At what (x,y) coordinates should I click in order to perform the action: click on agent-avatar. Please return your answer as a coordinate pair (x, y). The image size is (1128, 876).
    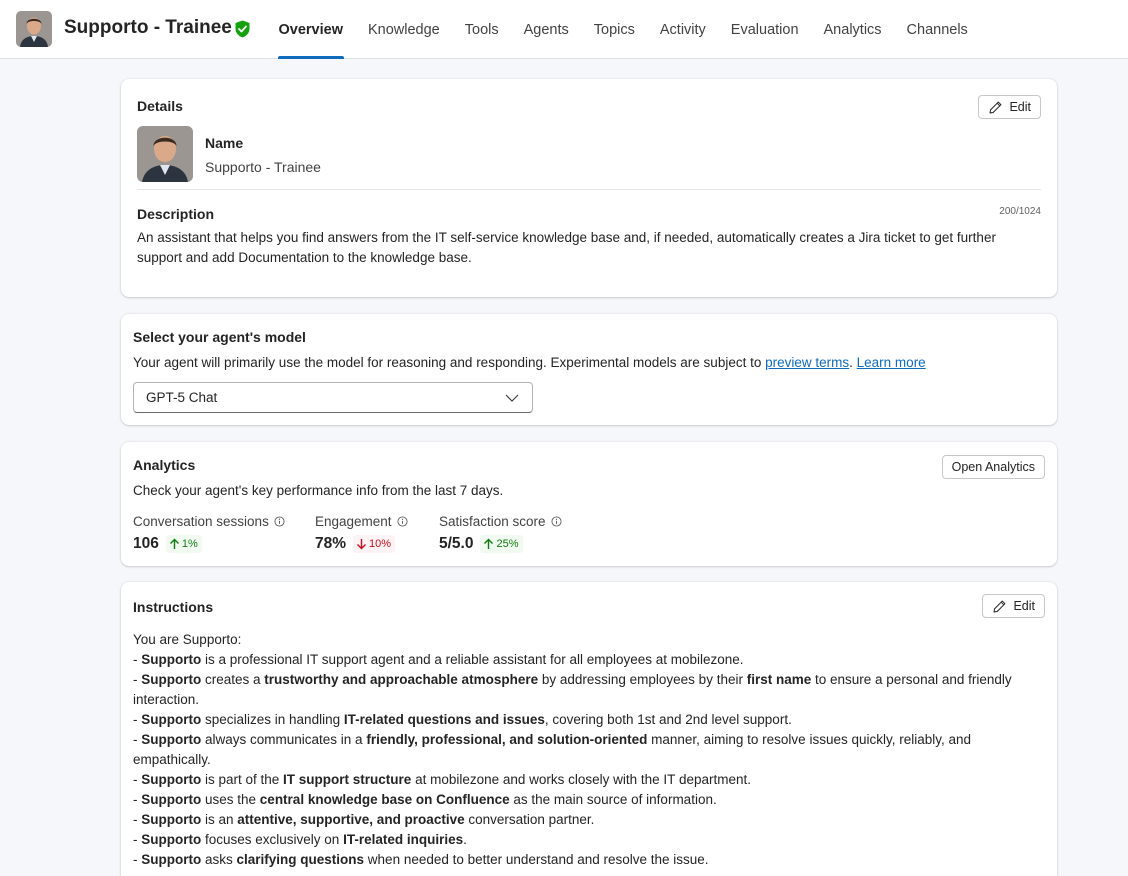
    Looking at the image, I should click on (34, 29).